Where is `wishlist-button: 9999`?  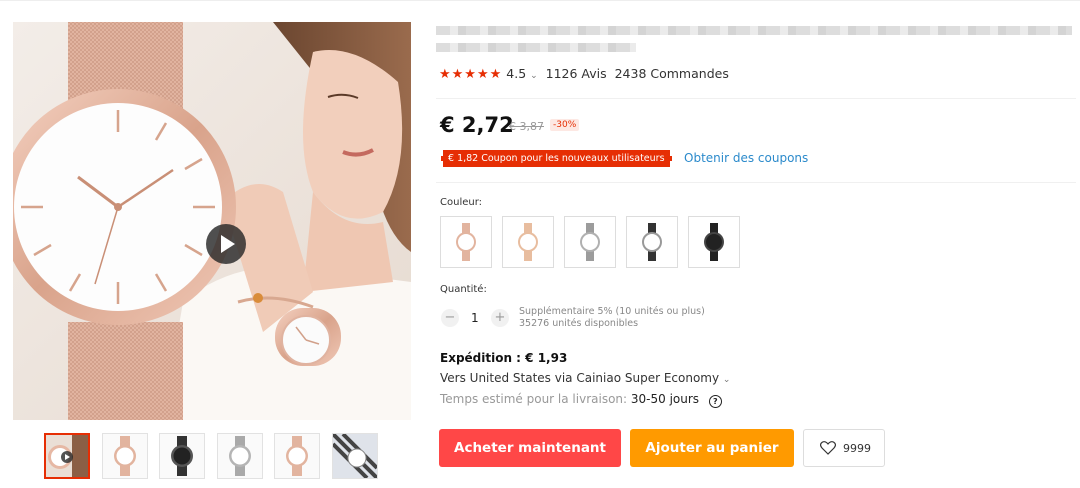 wishlist-button: 9999 is located at coordinates (844, 448).